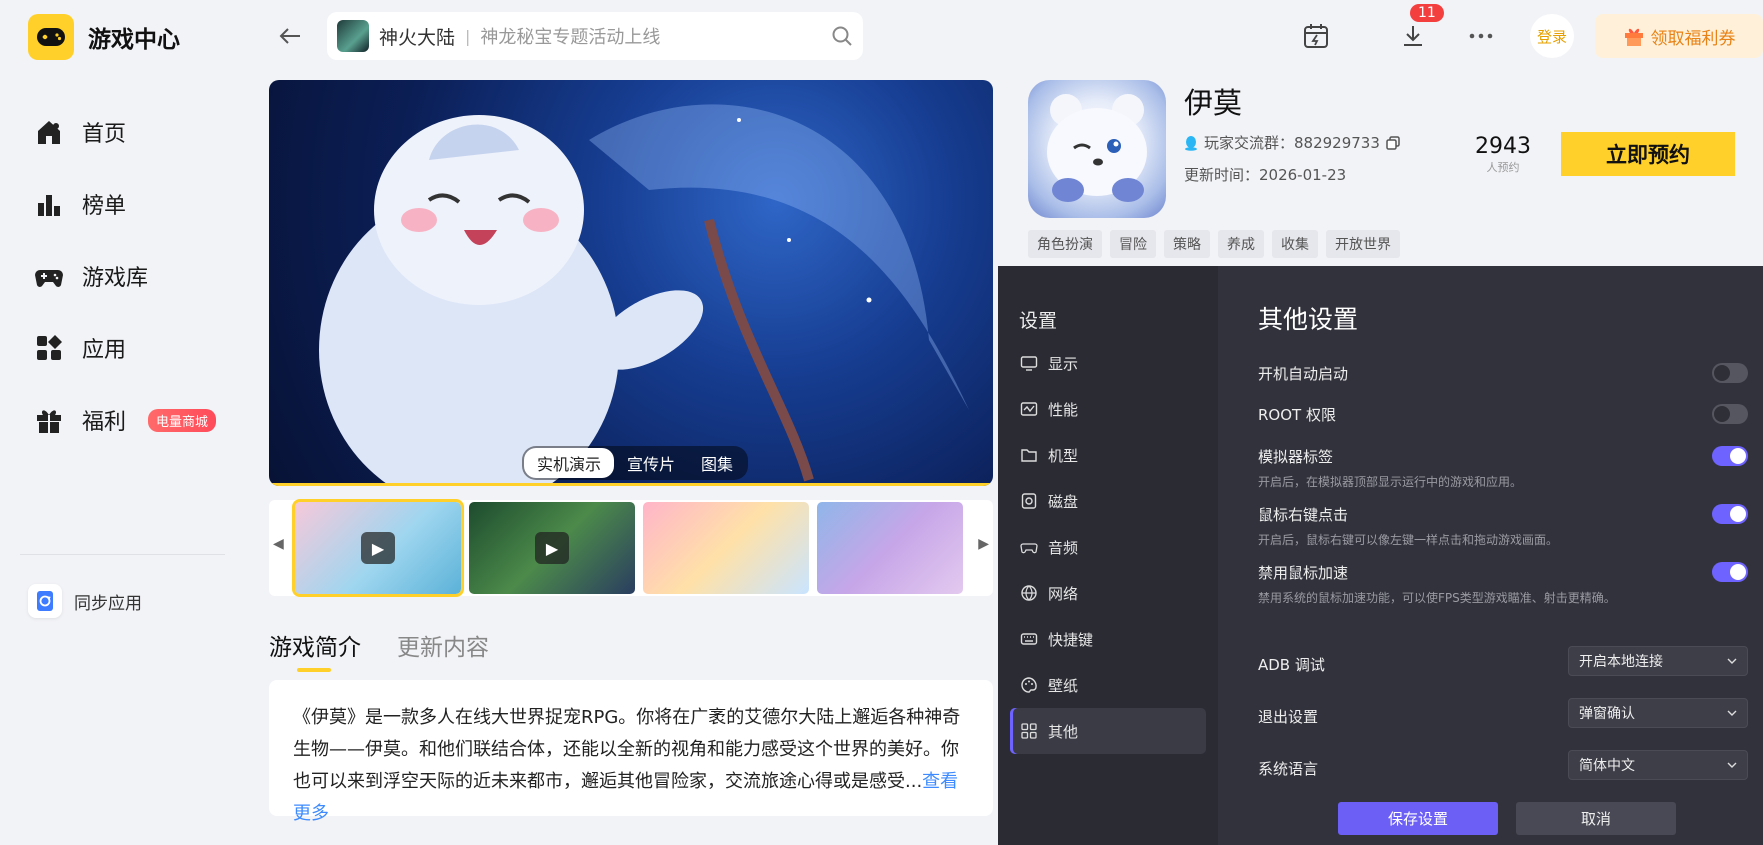 The image size is (1763, 845). I want to click on setting-label: 鼠标右键点击, so click(1303, 515).